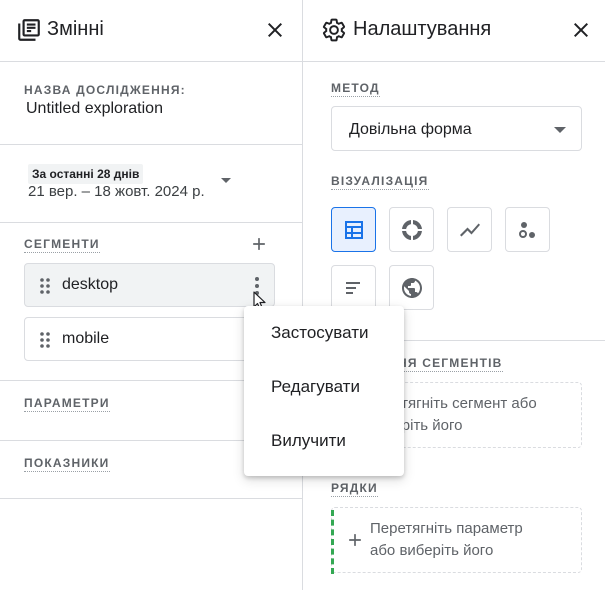 This screenshot has height=590, width=605. What do you see at coordinates (86, 338) in the screenshot?
I see `segment-label: mobile` at bounding box center [86, 338].